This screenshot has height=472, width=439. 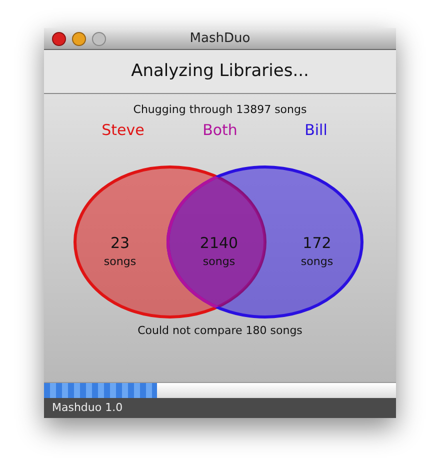 I want to click on song-count: 23, so click(x=120, y=243).